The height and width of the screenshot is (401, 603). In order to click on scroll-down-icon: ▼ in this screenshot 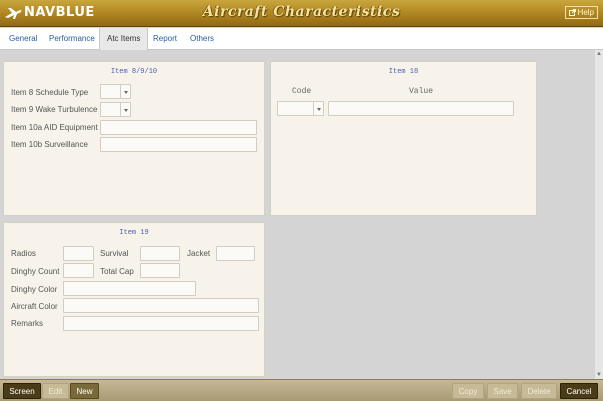, I will do `click(599, 375)`.